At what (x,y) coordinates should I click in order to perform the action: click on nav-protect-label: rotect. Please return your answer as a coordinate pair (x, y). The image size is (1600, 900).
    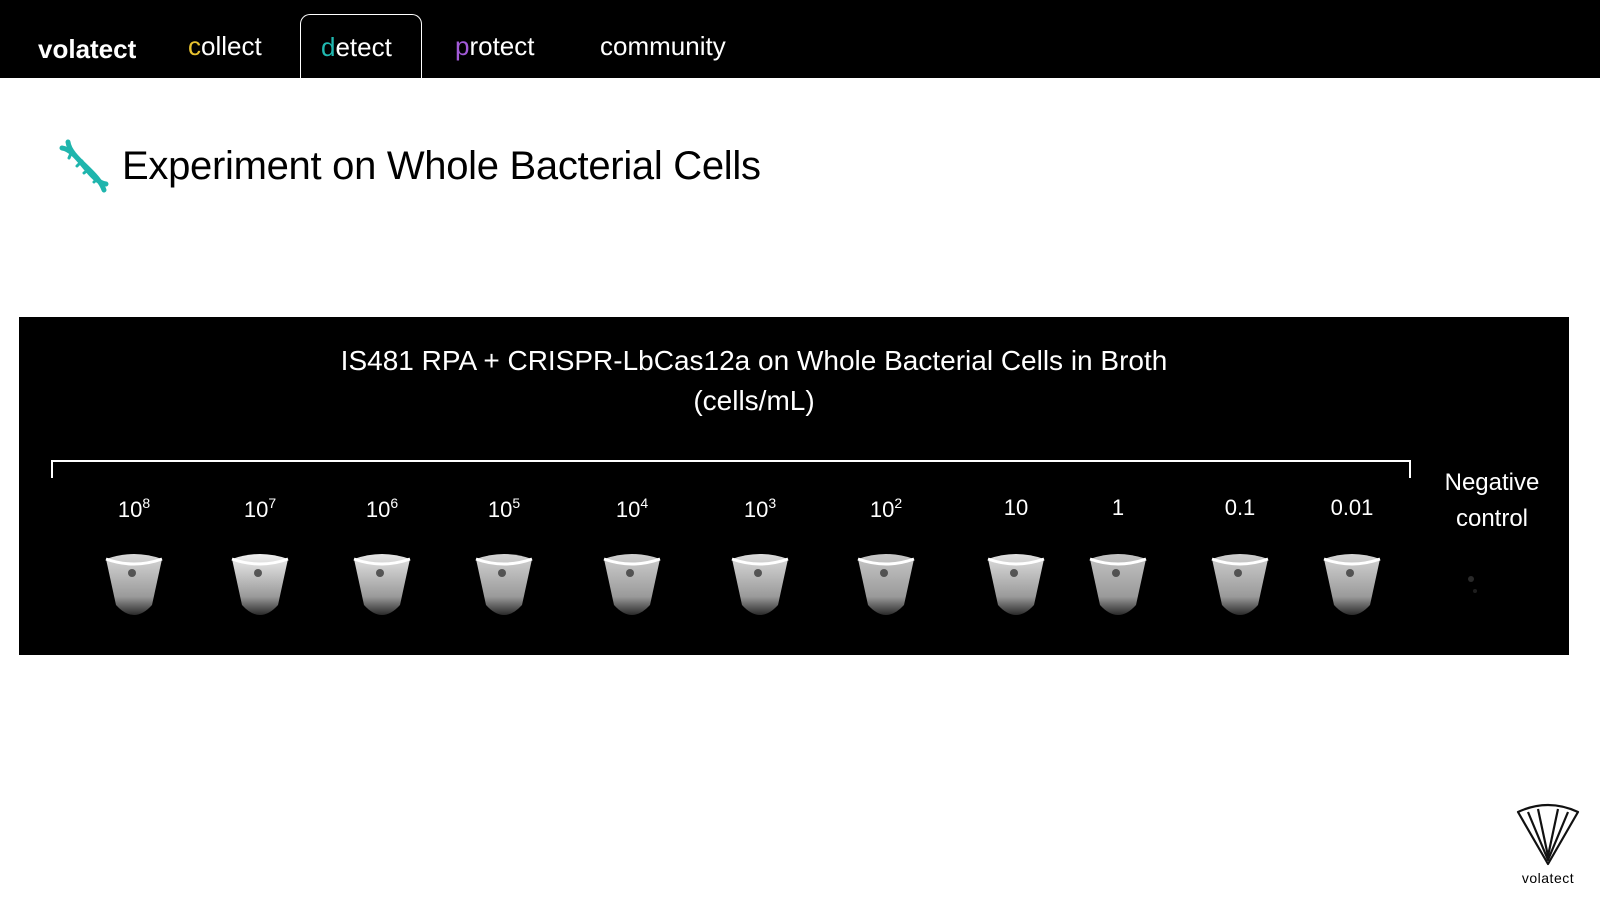
    Looking at the image, I should click on (502, 46).